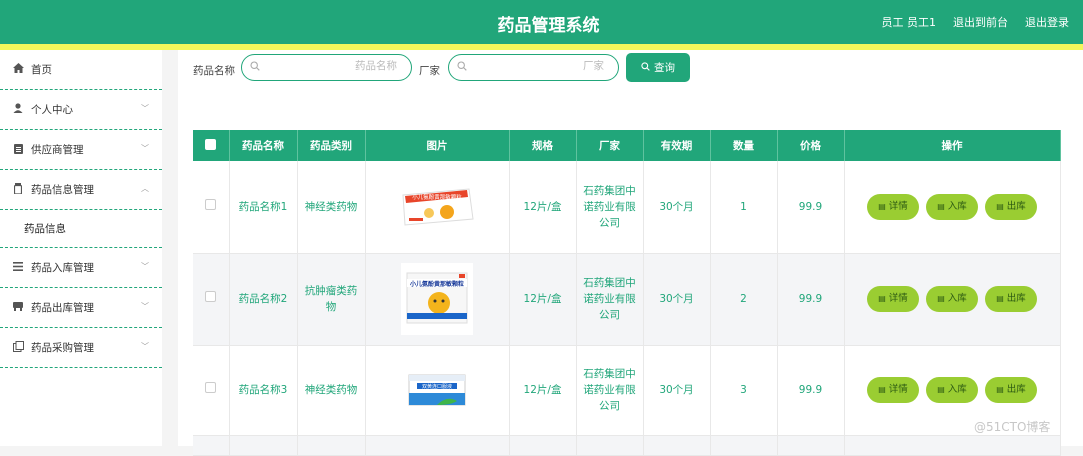 Image resolution: width=1083 pixels, height=456 pixels. What do you see at coordinates (41, 70) in the screenshot?
I see `sidebar-item-label: 首页` at bounding box center [41, 70].